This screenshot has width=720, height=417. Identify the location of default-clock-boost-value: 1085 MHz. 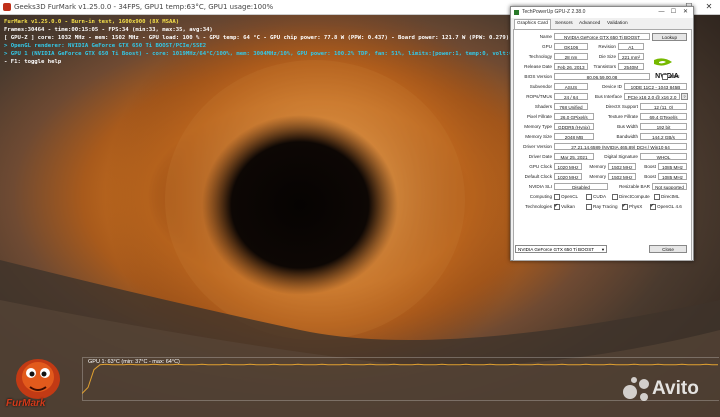
(672, 176).